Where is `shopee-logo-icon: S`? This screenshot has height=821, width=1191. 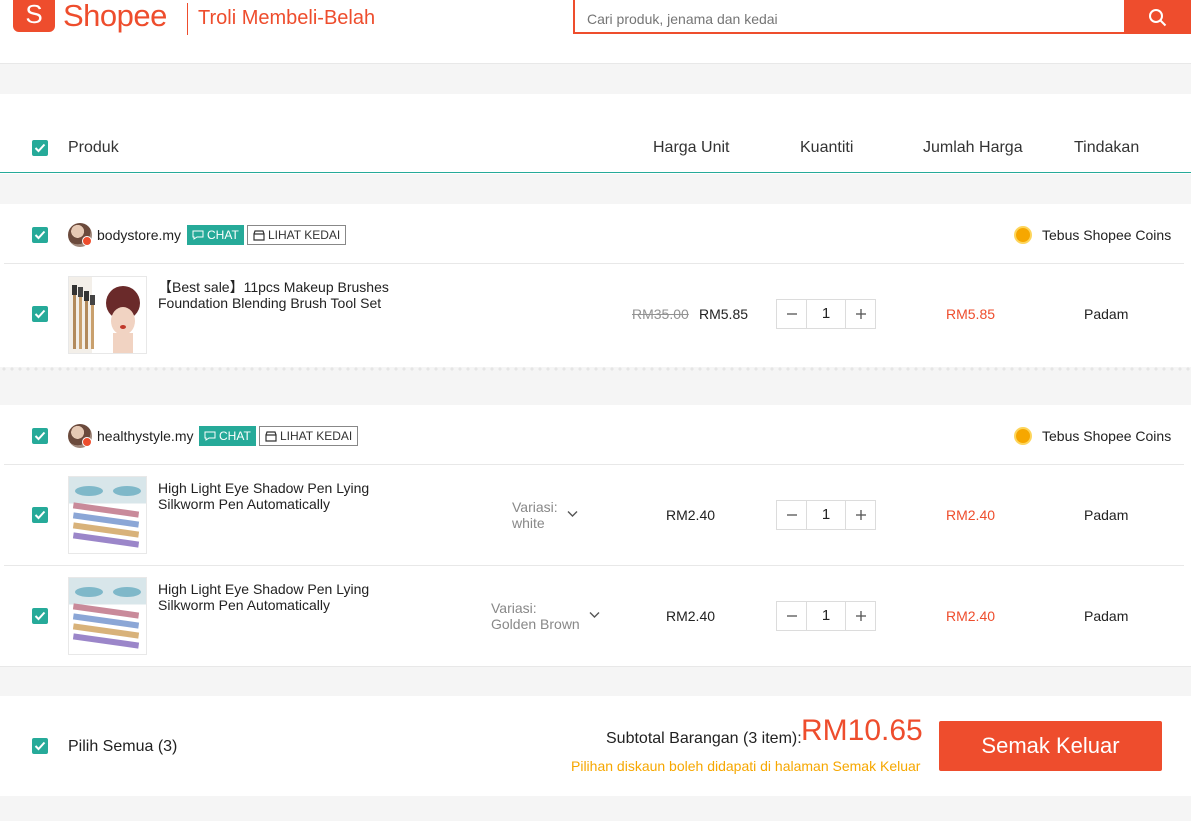 shopee-logo-icon: S is located at coordinates (34, 16).